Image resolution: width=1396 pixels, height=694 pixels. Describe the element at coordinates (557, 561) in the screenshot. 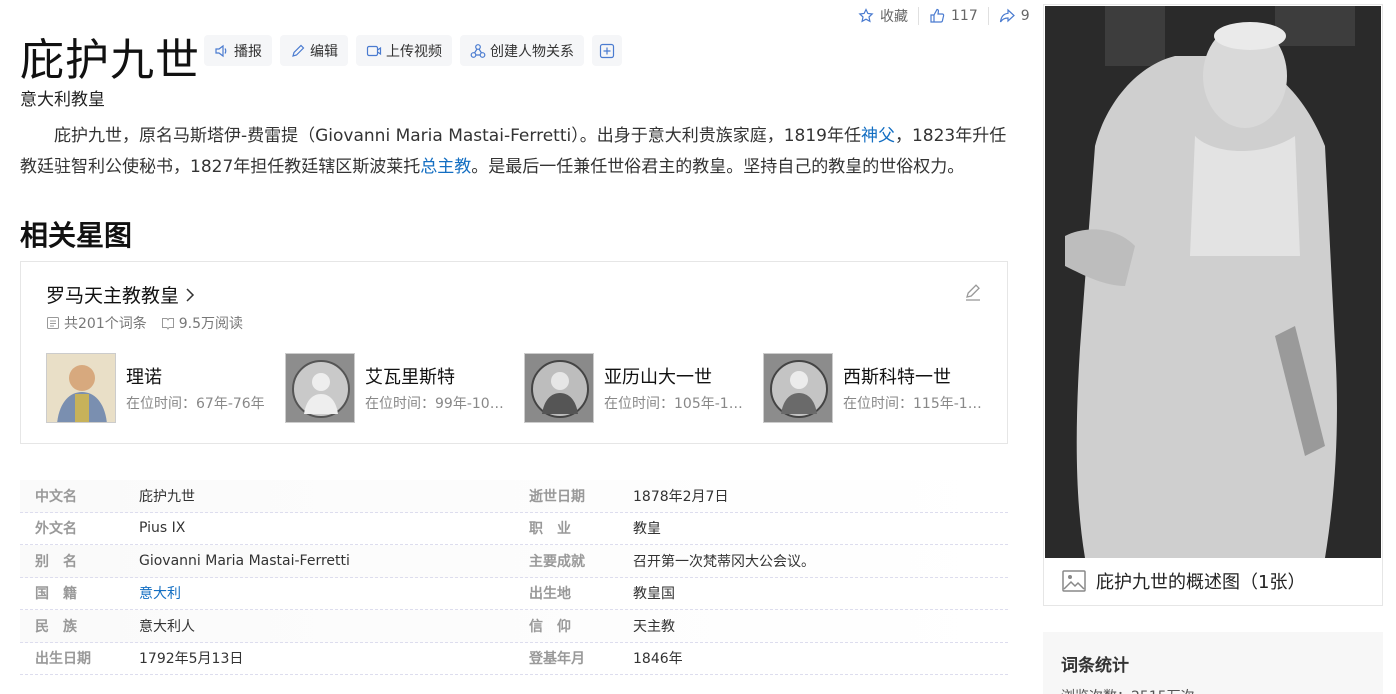

I see `info-key: 主要成就` at that location.